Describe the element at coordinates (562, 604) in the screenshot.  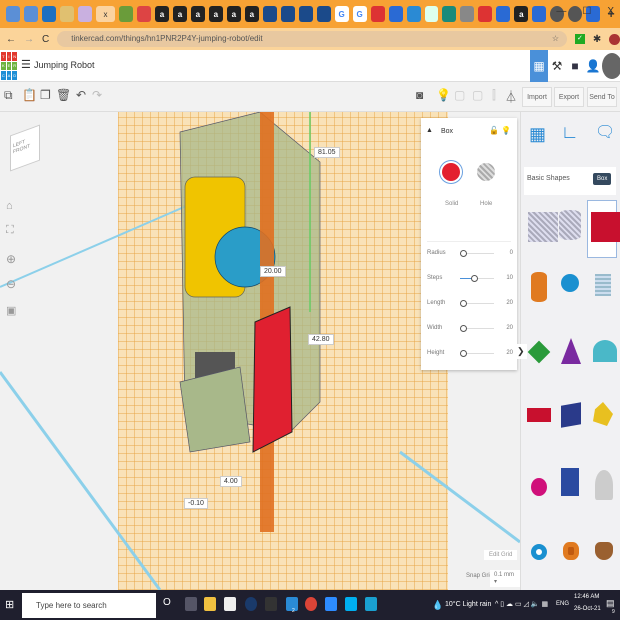
I see `language-indicator: ENG` at that location.